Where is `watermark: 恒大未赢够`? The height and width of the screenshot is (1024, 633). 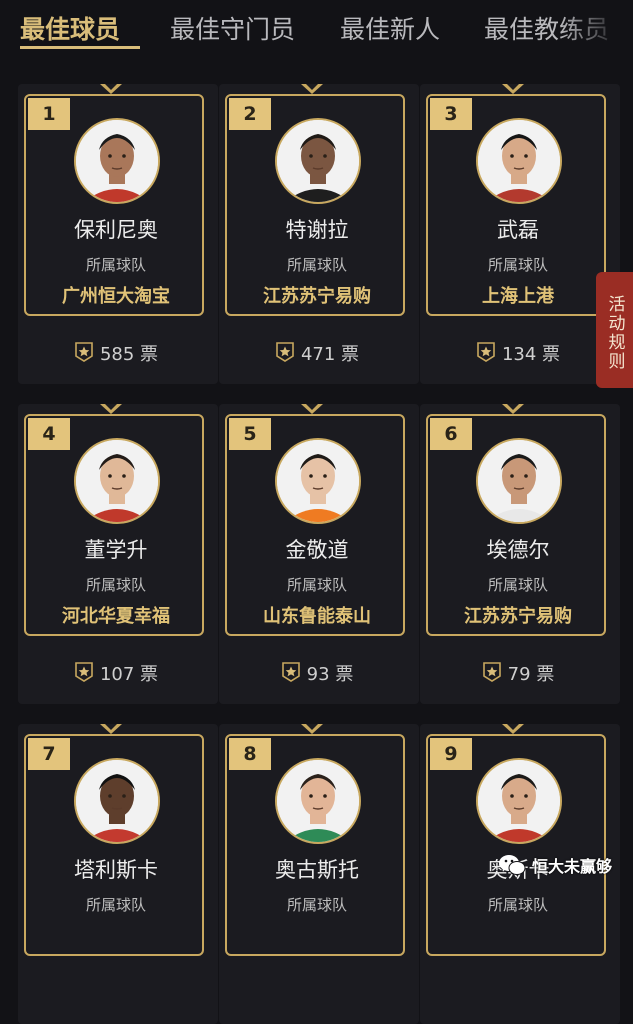 watermark: 恒大未赢够 is located at coordinates (555, 865).